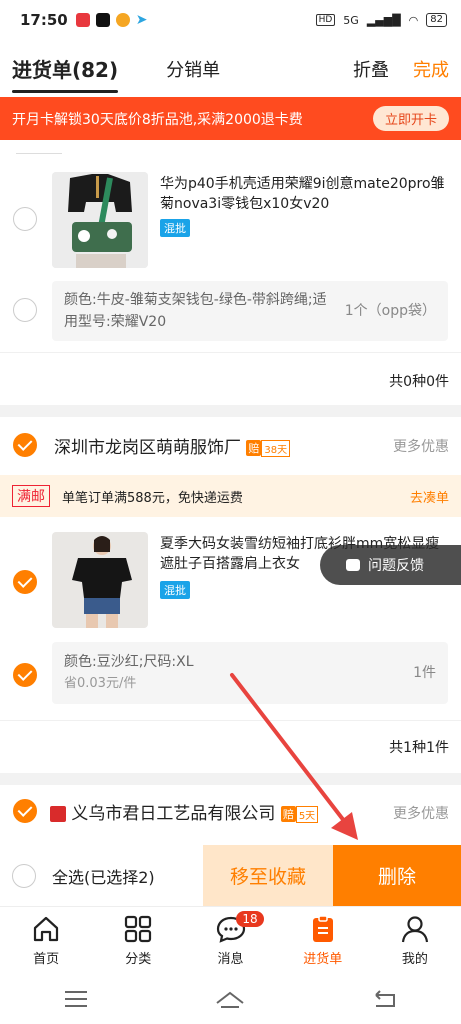 Image resolution: width=461 pixels, height=1024 pixels. Describe the element at coordinates (193, 69) in the screenshot. I see `tab-distribution-list: 分销单` at that location.